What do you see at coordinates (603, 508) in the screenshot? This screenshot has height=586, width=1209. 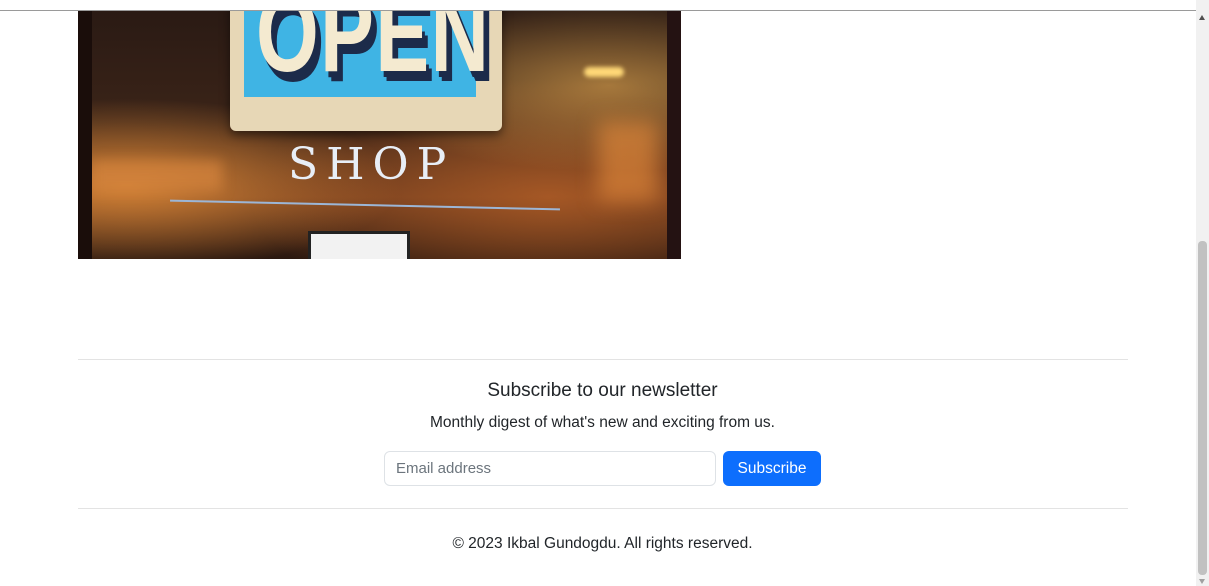 I see `footer-divider` at bounding box center [603, 508].